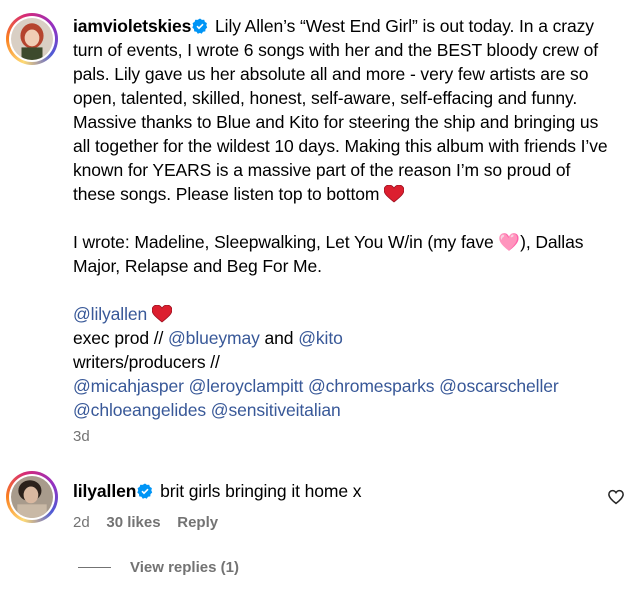  I want to click on and-text: and, so click(279, 338).